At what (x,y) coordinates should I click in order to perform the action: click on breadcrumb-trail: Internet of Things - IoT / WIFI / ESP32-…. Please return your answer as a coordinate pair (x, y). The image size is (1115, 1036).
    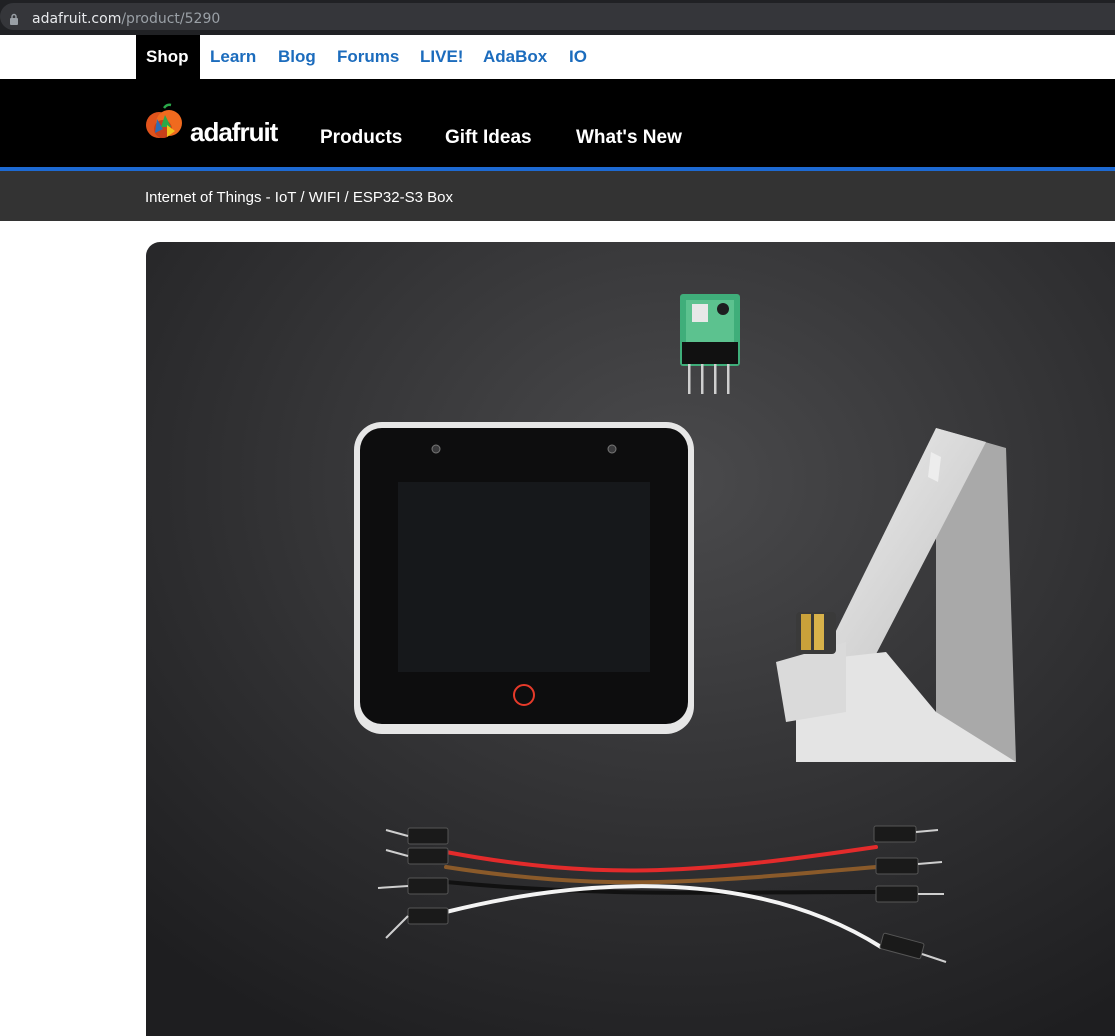
    Looking at the image, I should click on (299, 197).